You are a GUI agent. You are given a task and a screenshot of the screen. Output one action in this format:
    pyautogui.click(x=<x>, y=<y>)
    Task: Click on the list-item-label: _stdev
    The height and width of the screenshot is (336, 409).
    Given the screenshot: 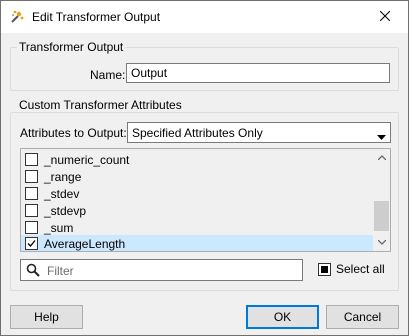 What is the action you would take?
    pyautogui.click(x=62, y=193)
    